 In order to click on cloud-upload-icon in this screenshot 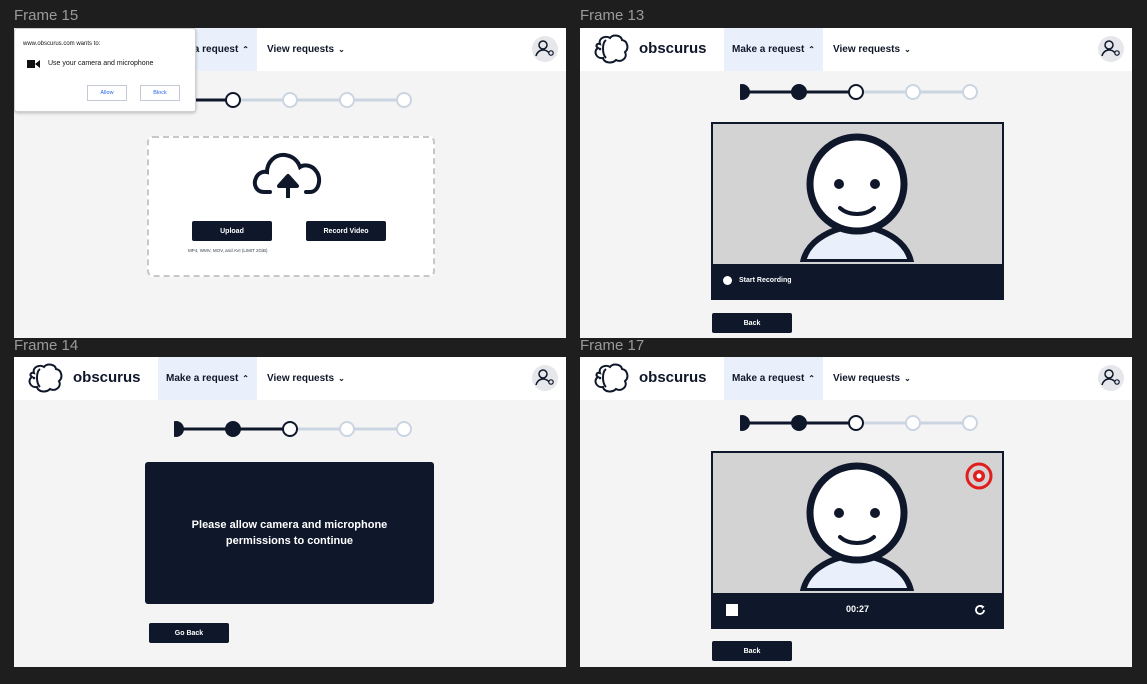, I will do `click(287, 175)`.